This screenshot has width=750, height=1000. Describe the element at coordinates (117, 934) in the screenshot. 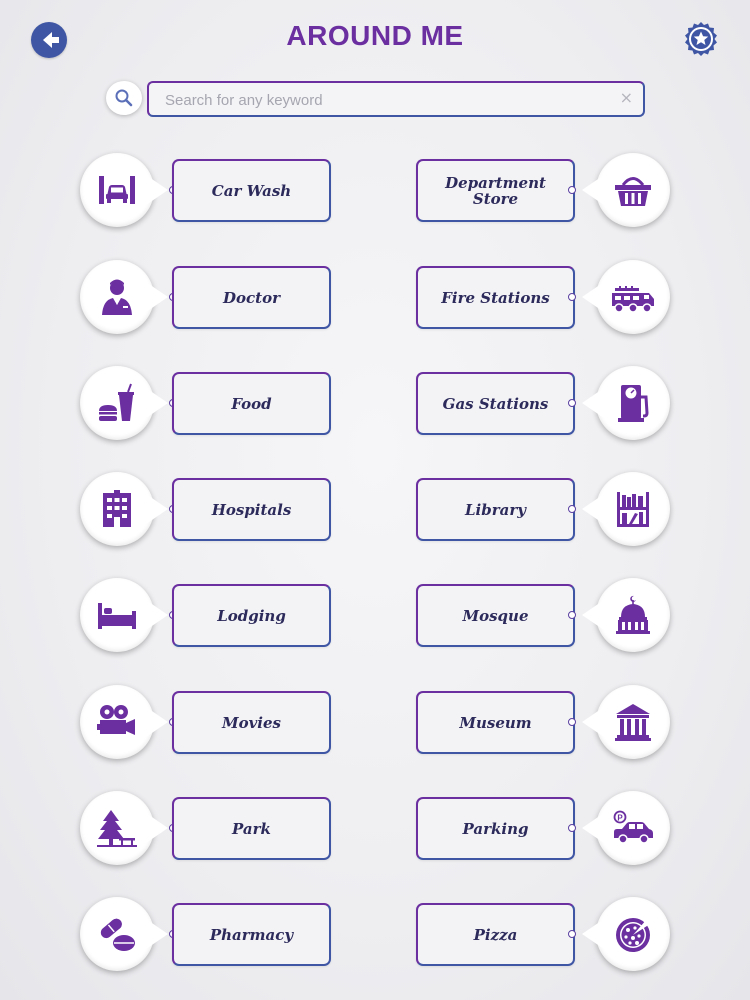

I see `pills-icon` at that location.